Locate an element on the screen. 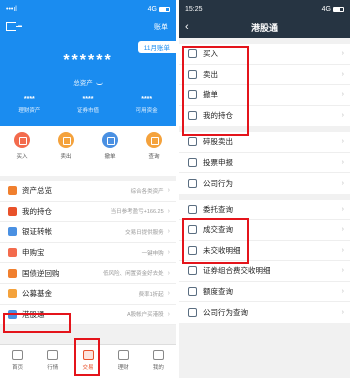 The width and height of the screenshot is (350, 378). status-time: 15:25 is located at coordinates (194, 9).